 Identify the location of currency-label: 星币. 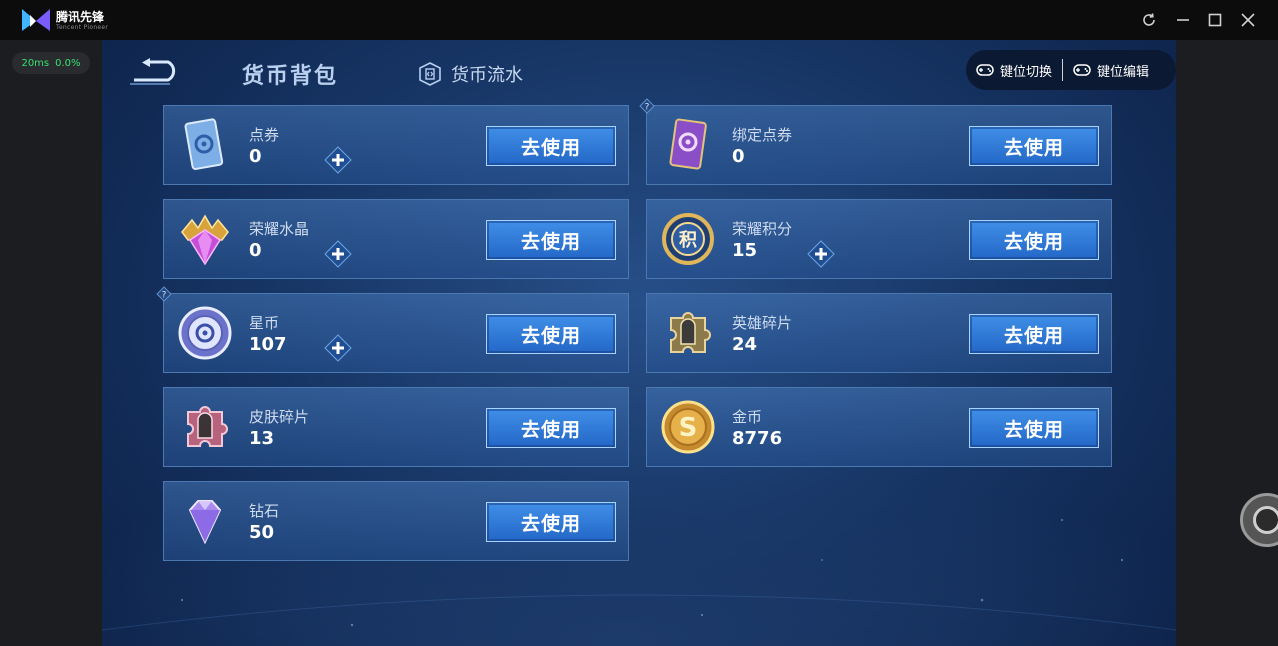
(264, 323).